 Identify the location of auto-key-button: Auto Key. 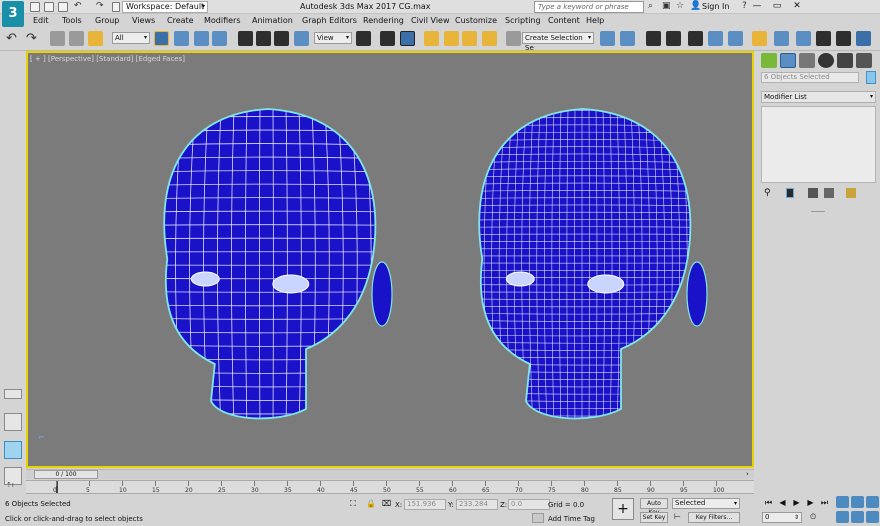
(654, 507).